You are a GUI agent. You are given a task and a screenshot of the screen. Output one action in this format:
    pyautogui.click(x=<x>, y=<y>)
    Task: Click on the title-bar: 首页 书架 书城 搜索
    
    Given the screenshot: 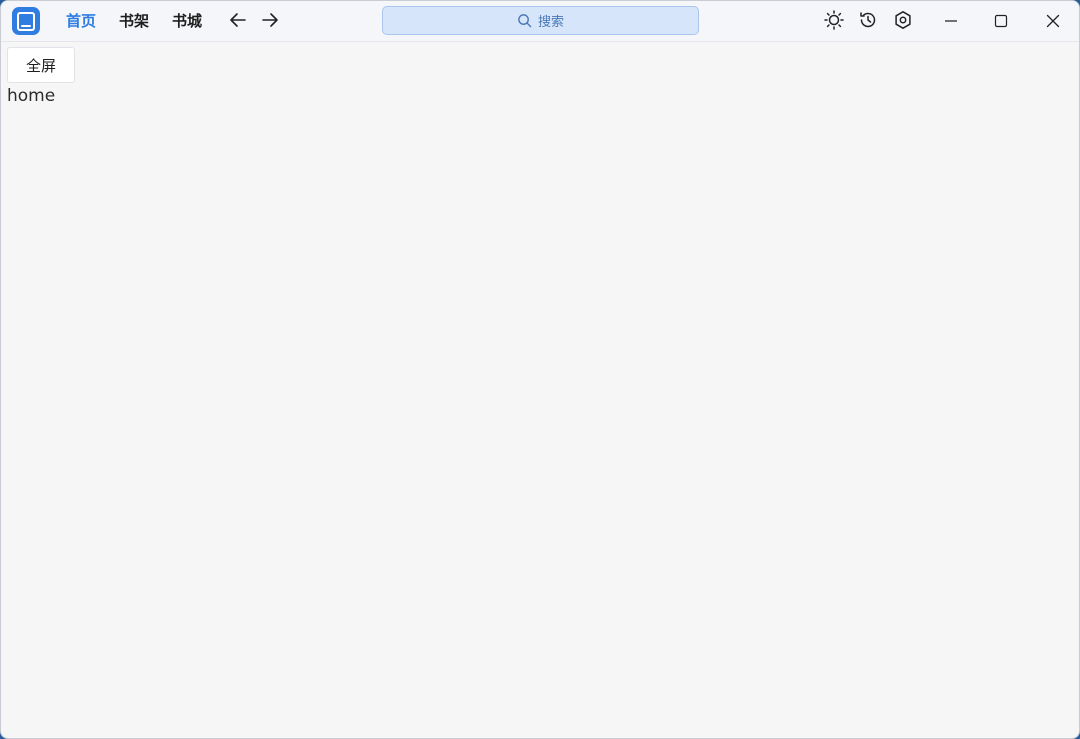 What is the action you would take?
    pyautogui.click(x=540, y=21)
    